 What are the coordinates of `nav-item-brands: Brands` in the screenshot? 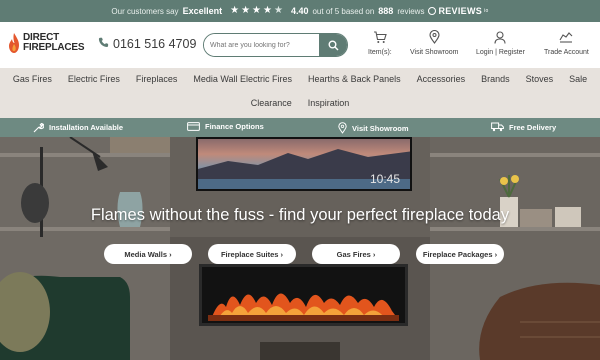 It's located at (495, 79).